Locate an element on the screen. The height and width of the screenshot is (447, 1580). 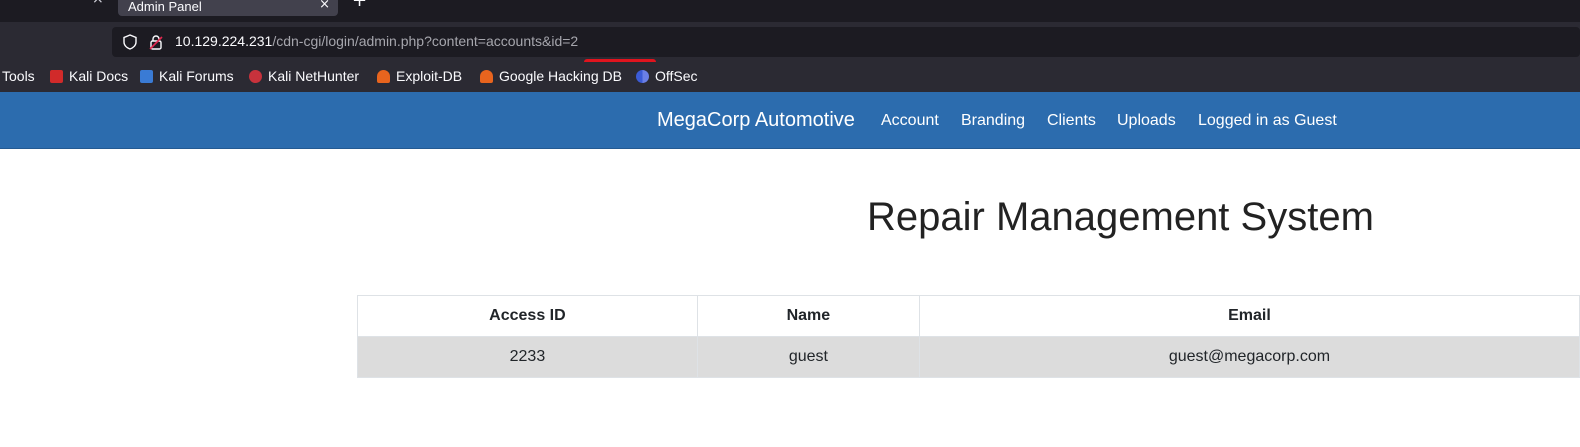
table-row: 2233 guest guest@megacorp.com is located at coordinates (968, 357).